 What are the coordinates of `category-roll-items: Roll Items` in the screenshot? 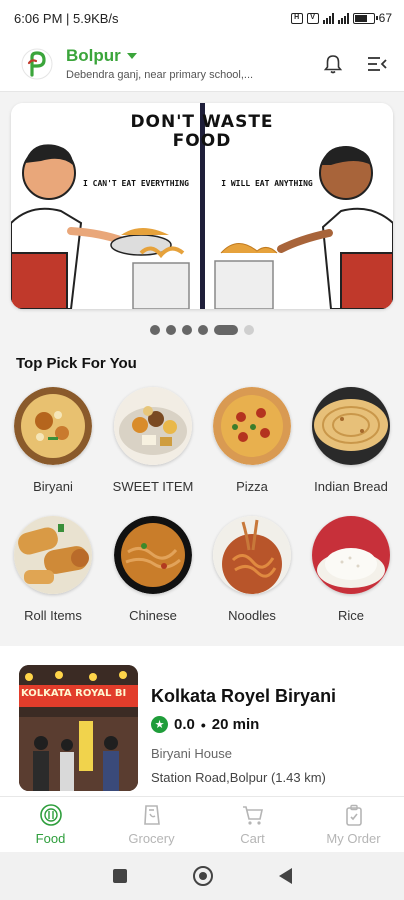 It's located at (53, 569).